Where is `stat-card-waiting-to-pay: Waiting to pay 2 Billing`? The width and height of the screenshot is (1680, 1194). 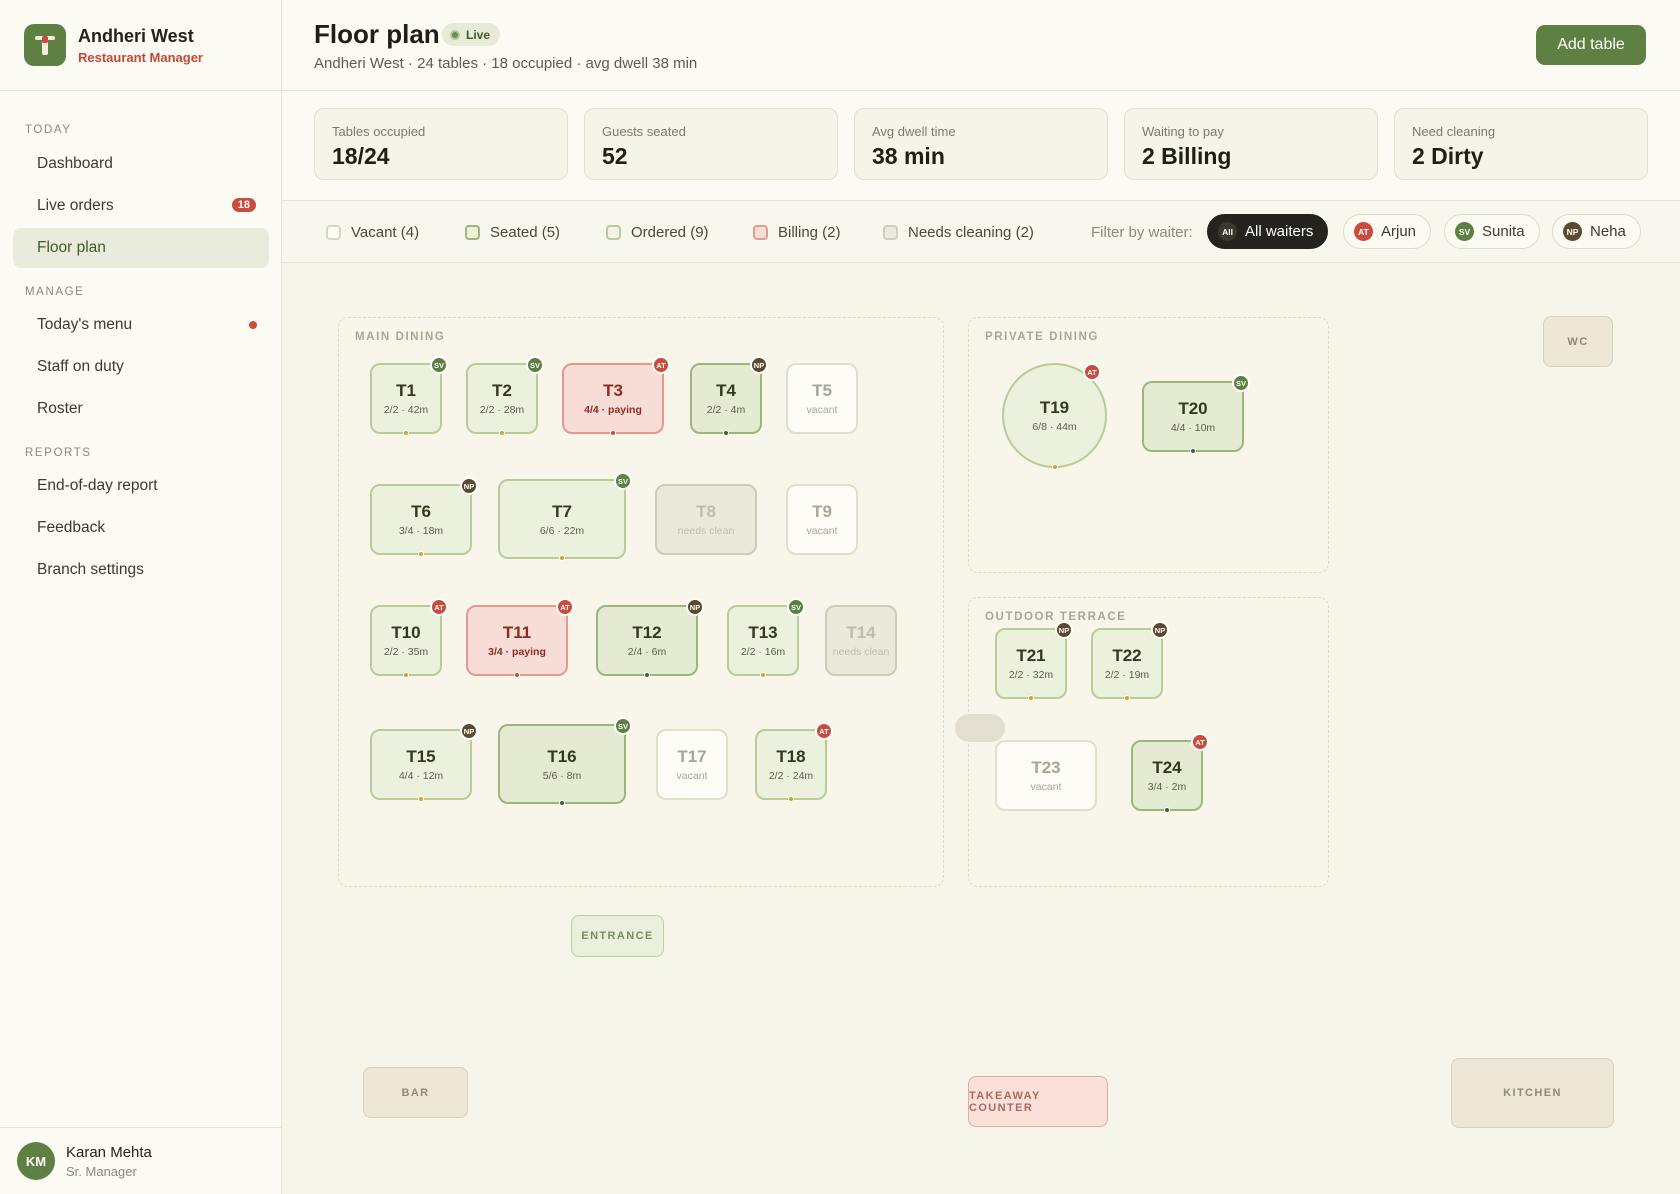
stat-card-waiting-to-pay: Waiting to pay 2 Billing is located at coordinates (1251, 144).